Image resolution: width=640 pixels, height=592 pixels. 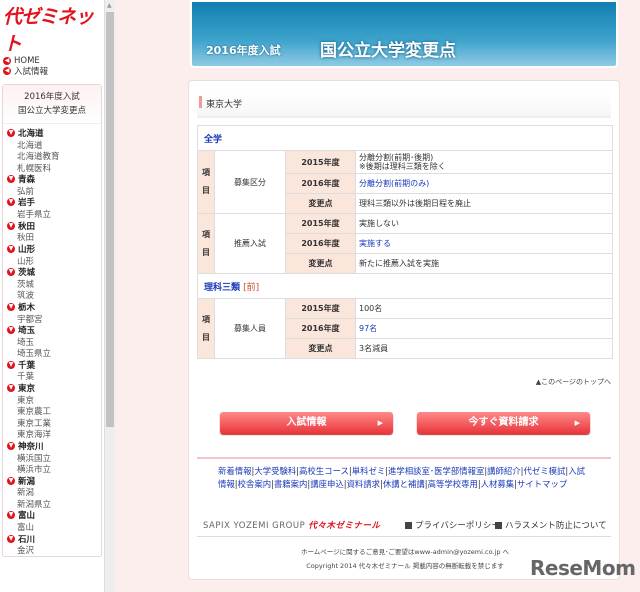 I want to click on group-logo: SAPIX YOZEMI GROUP 代々木ゼミナール, so click(x=291, y=525).